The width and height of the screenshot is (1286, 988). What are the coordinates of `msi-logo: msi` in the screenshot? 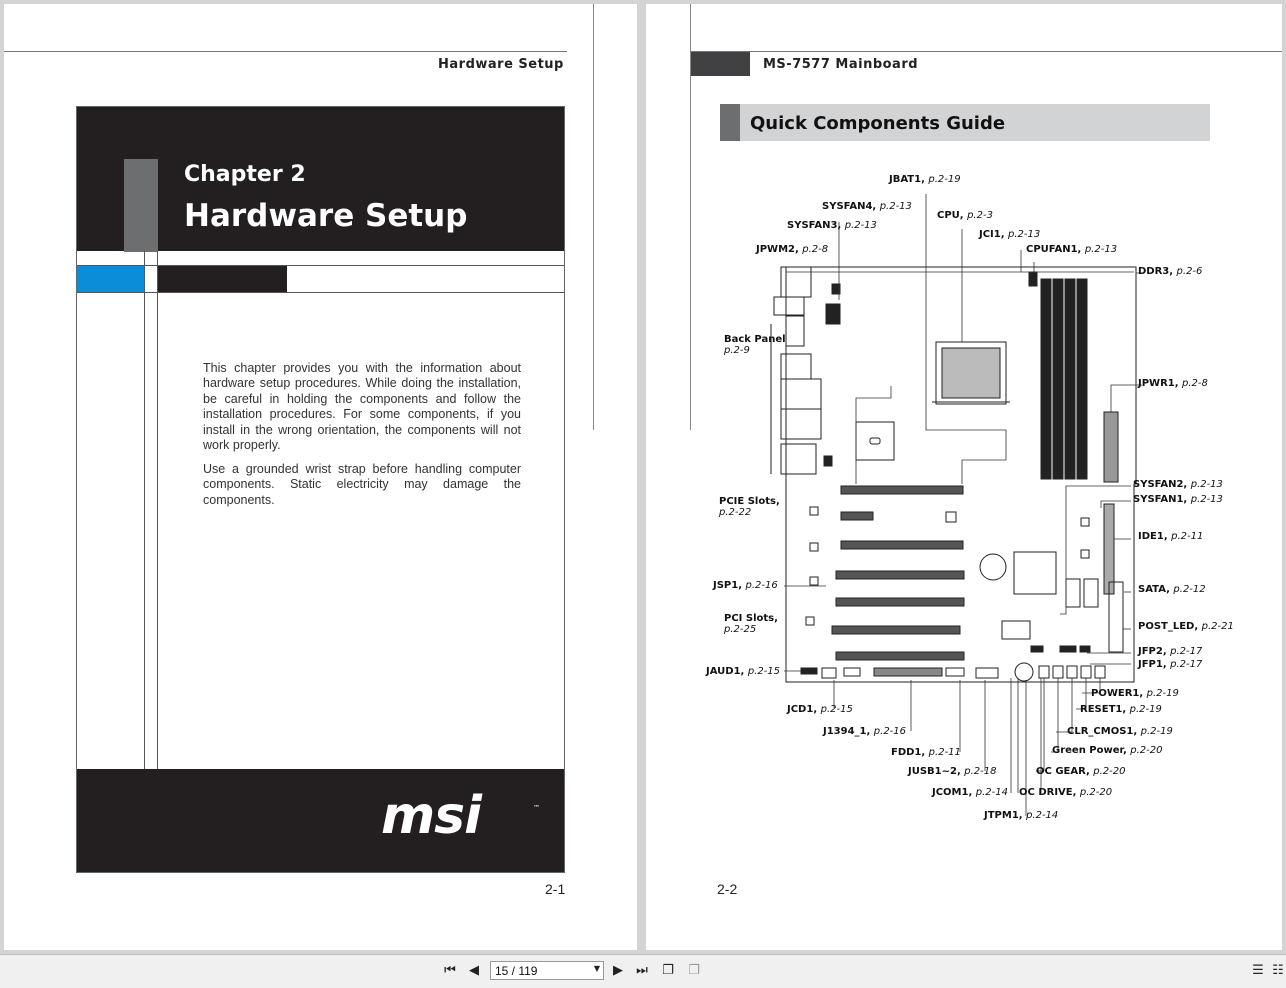 It's located at (431, 816).